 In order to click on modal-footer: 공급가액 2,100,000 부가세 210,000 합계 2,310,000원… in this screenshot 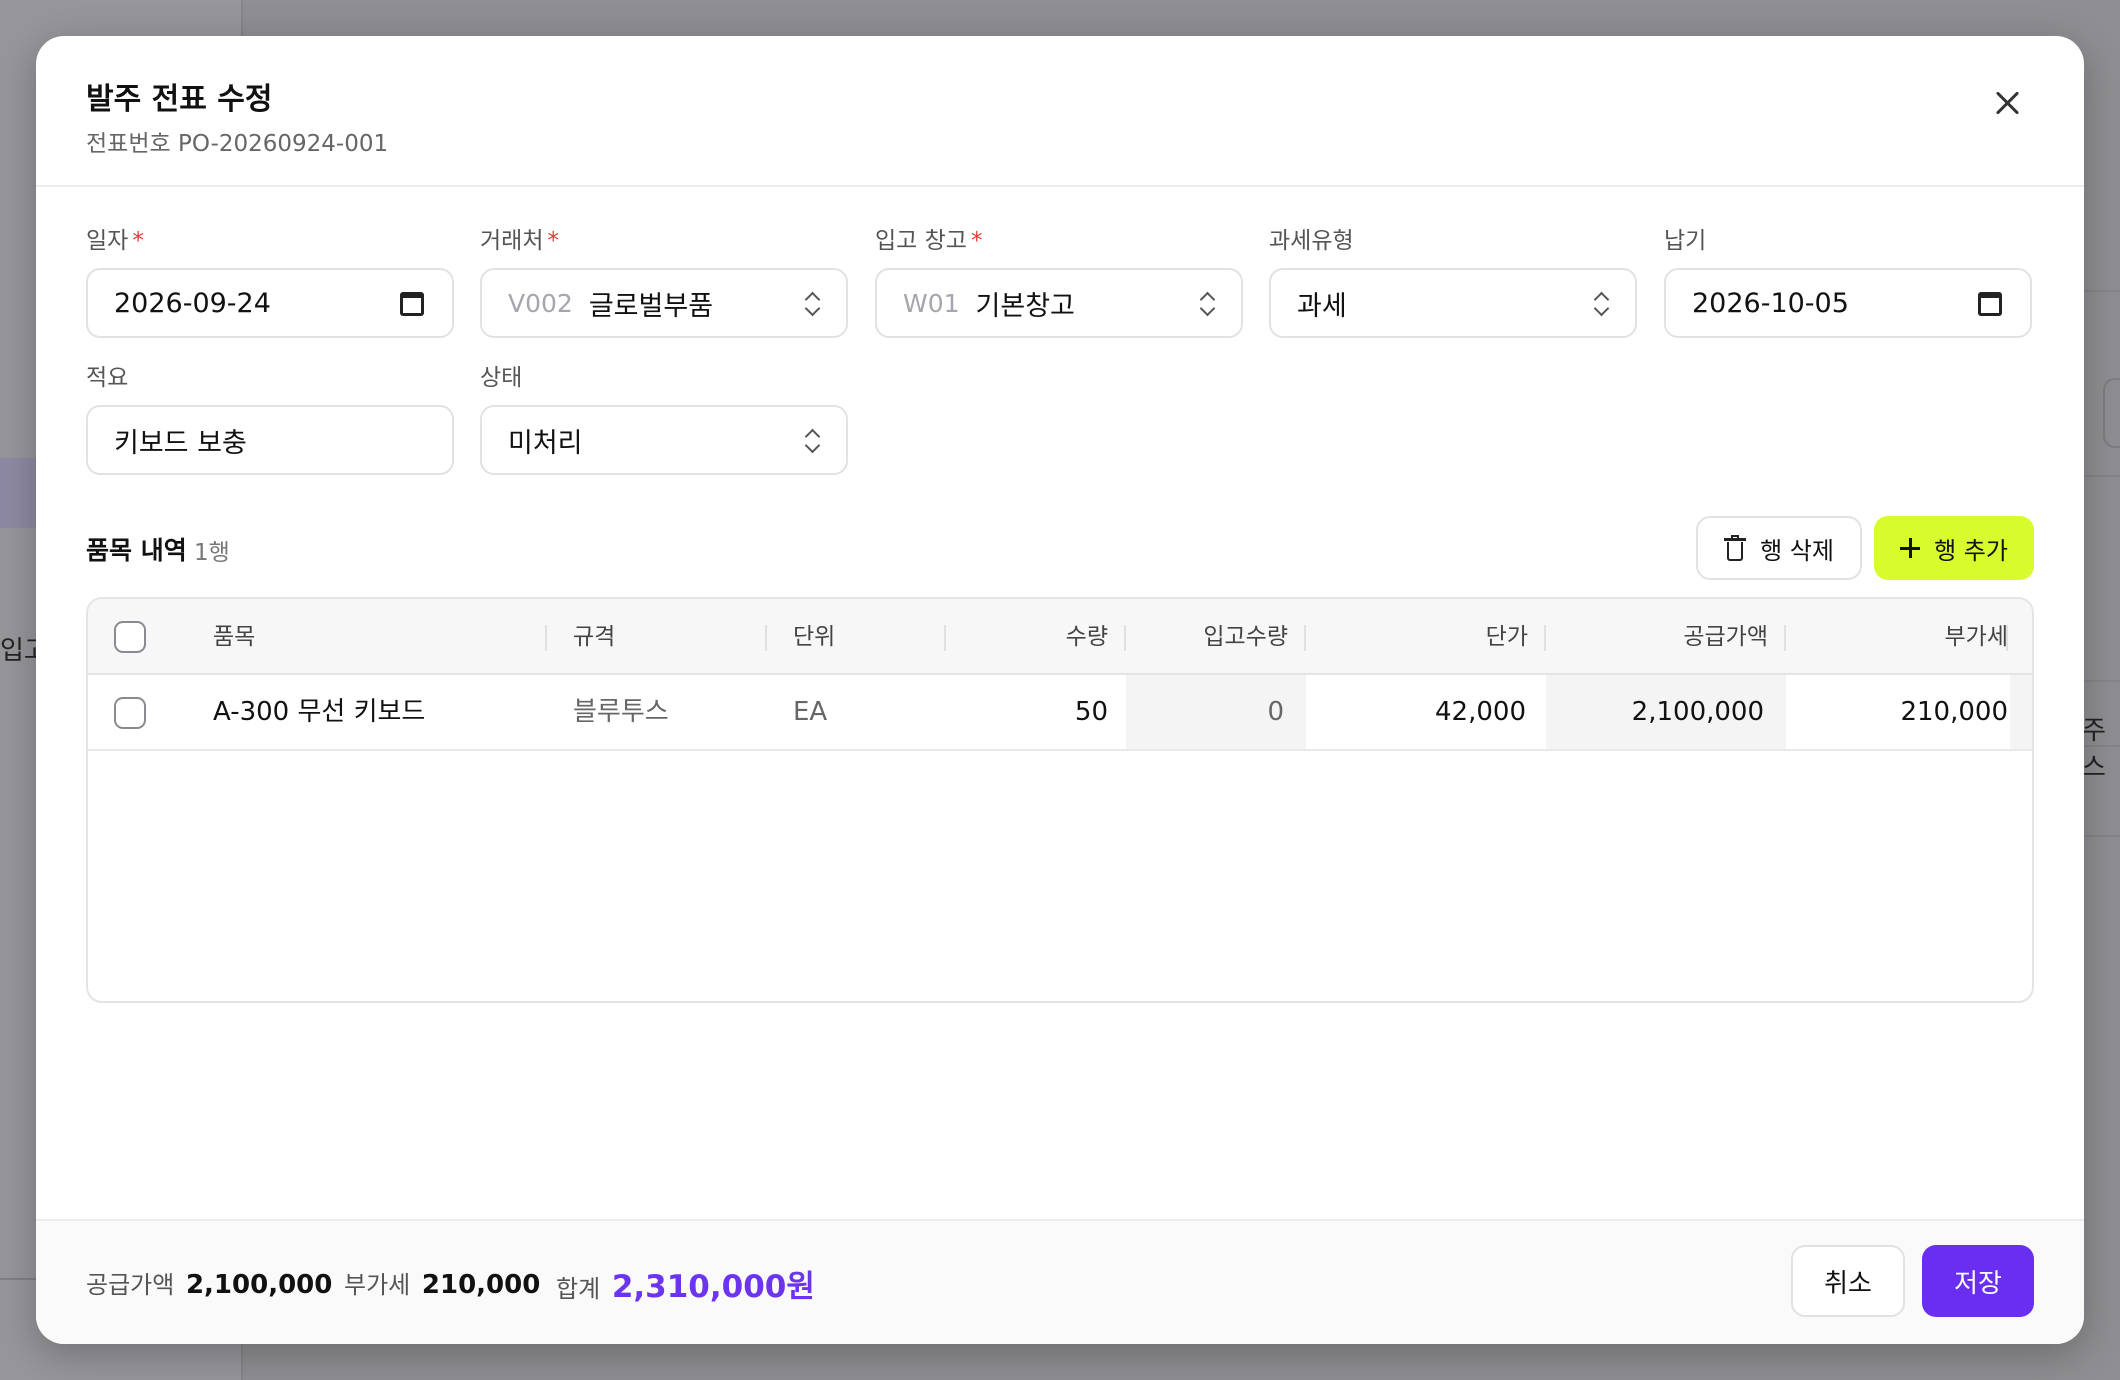, I will do `click(1060, 1281)`.